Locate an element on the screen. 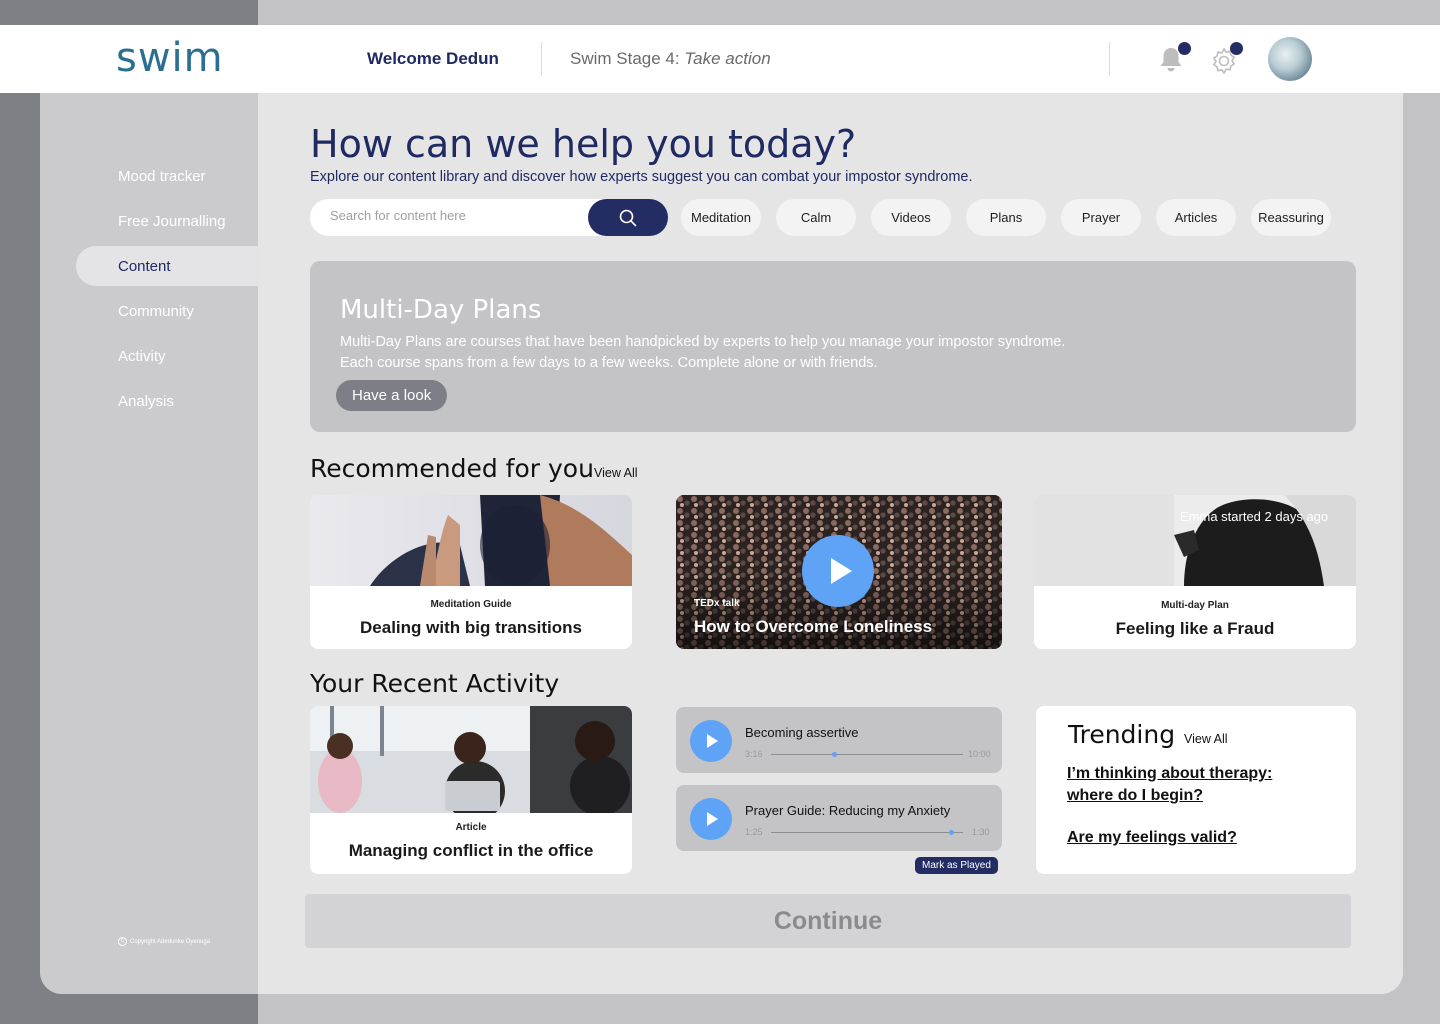  notification-dot is located at coordinates (1184, 48).